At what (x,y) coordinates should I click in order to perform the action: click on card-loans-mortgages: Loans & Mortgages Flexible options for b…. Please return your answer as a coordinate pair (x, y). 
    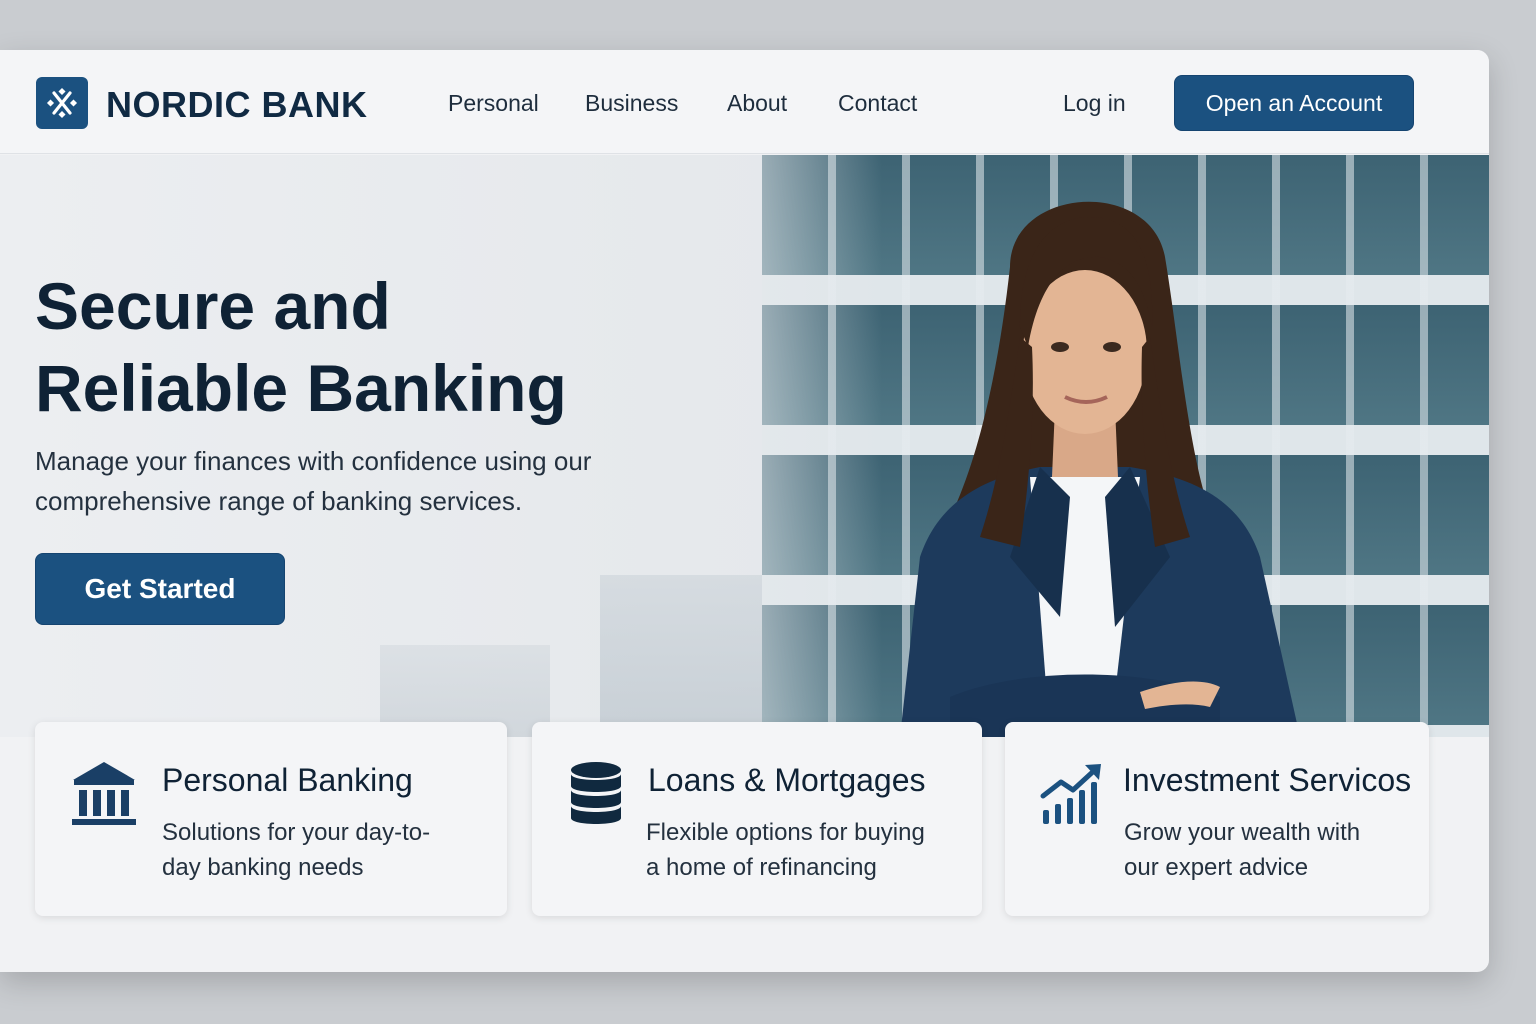
    Looking at the image, I should click on (757, 819).